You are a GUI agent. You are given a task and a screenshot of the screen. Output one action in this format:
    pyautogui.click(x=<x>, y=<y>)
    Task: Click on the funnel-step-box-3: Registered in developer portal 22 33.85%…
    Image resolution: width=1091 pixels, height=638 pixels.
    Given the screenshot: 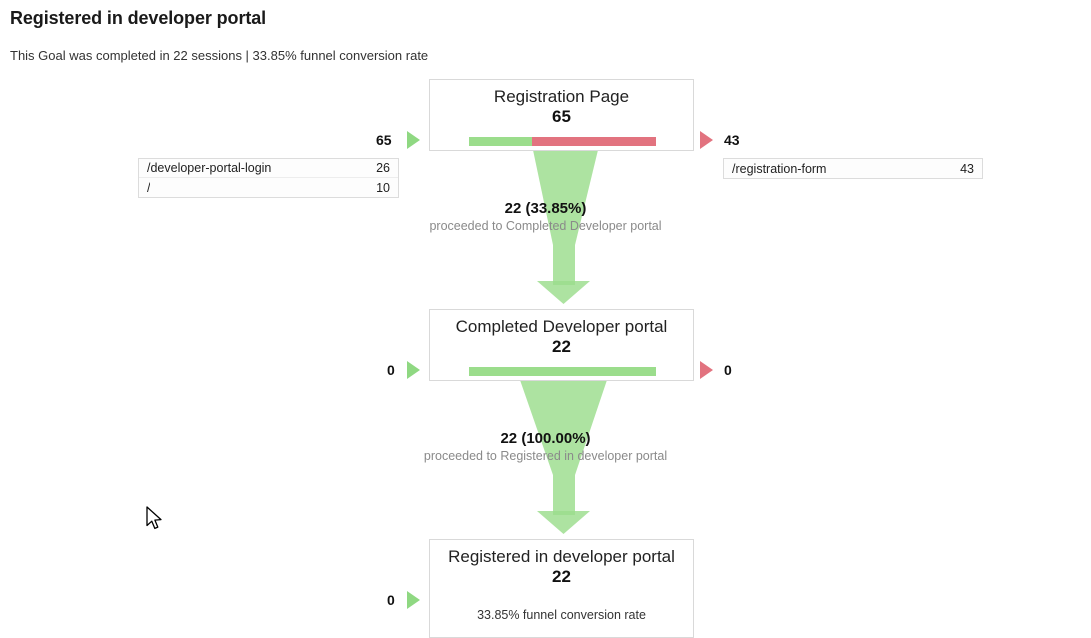 What is the action you would take?
    pyautogui.click(x=561, y=588)
    